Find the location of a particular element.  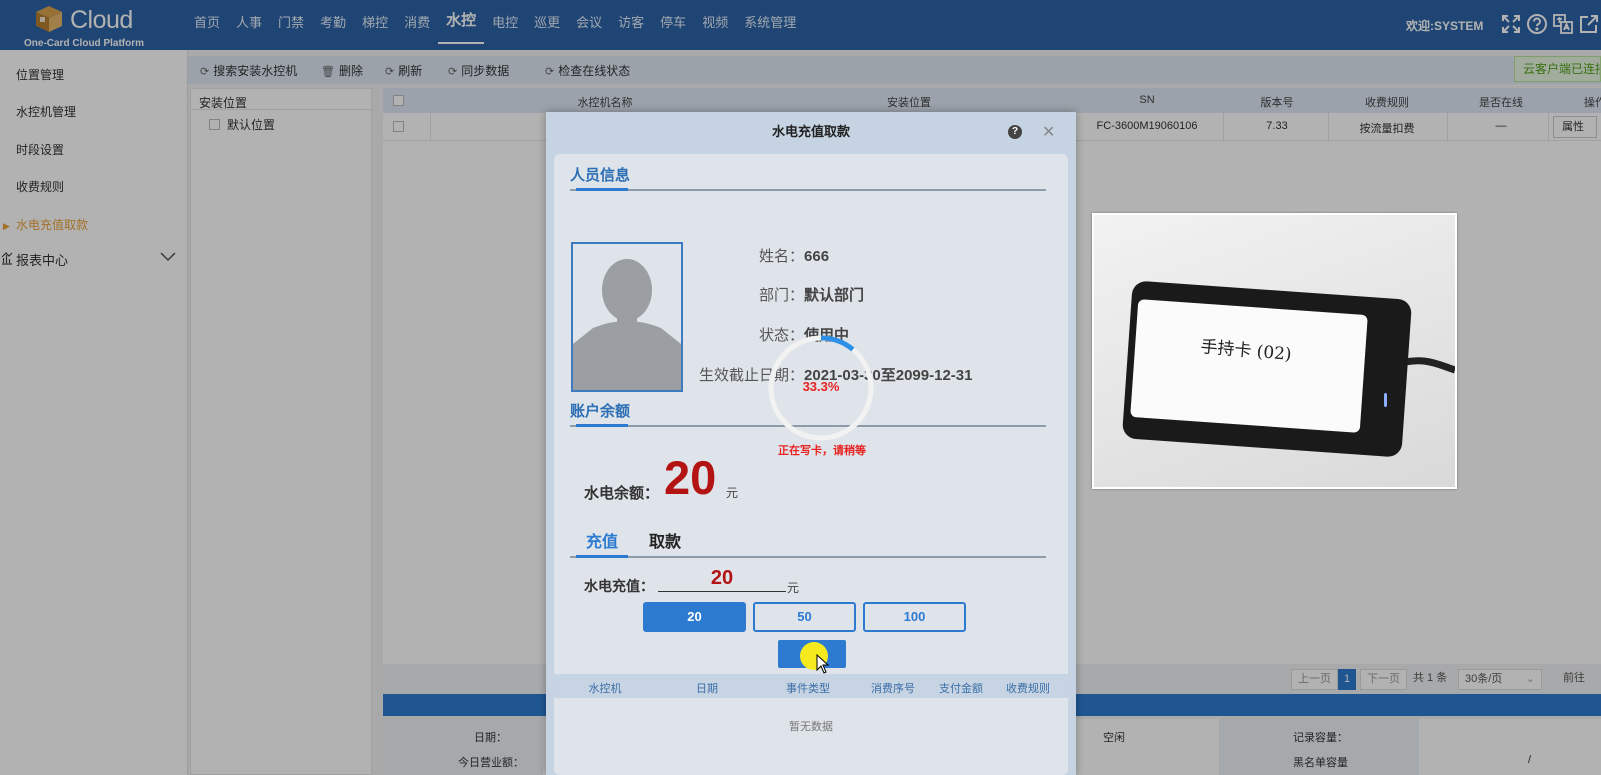

mouse-pointer-icon is located at coordinates (823, 664).